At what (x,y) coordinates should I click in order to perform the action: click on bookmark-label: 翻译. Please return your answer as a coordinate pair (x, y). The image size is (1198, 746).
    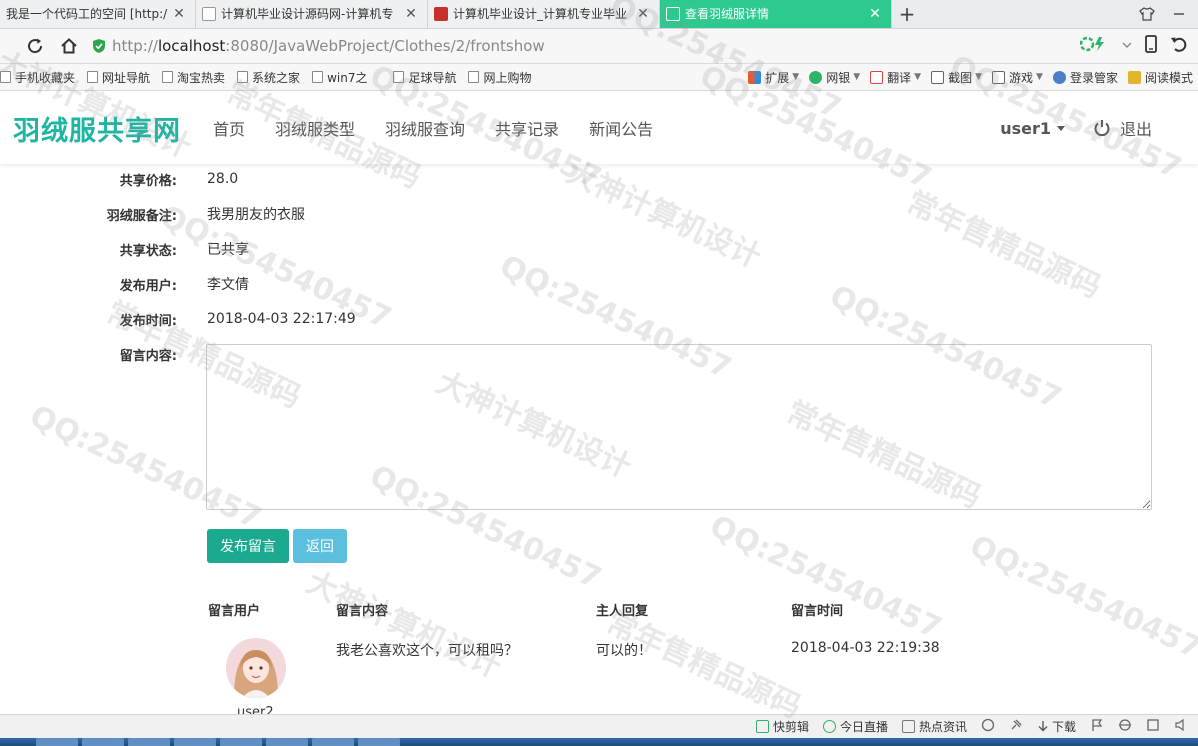
    Looking at the image, I should click on (899, 77).